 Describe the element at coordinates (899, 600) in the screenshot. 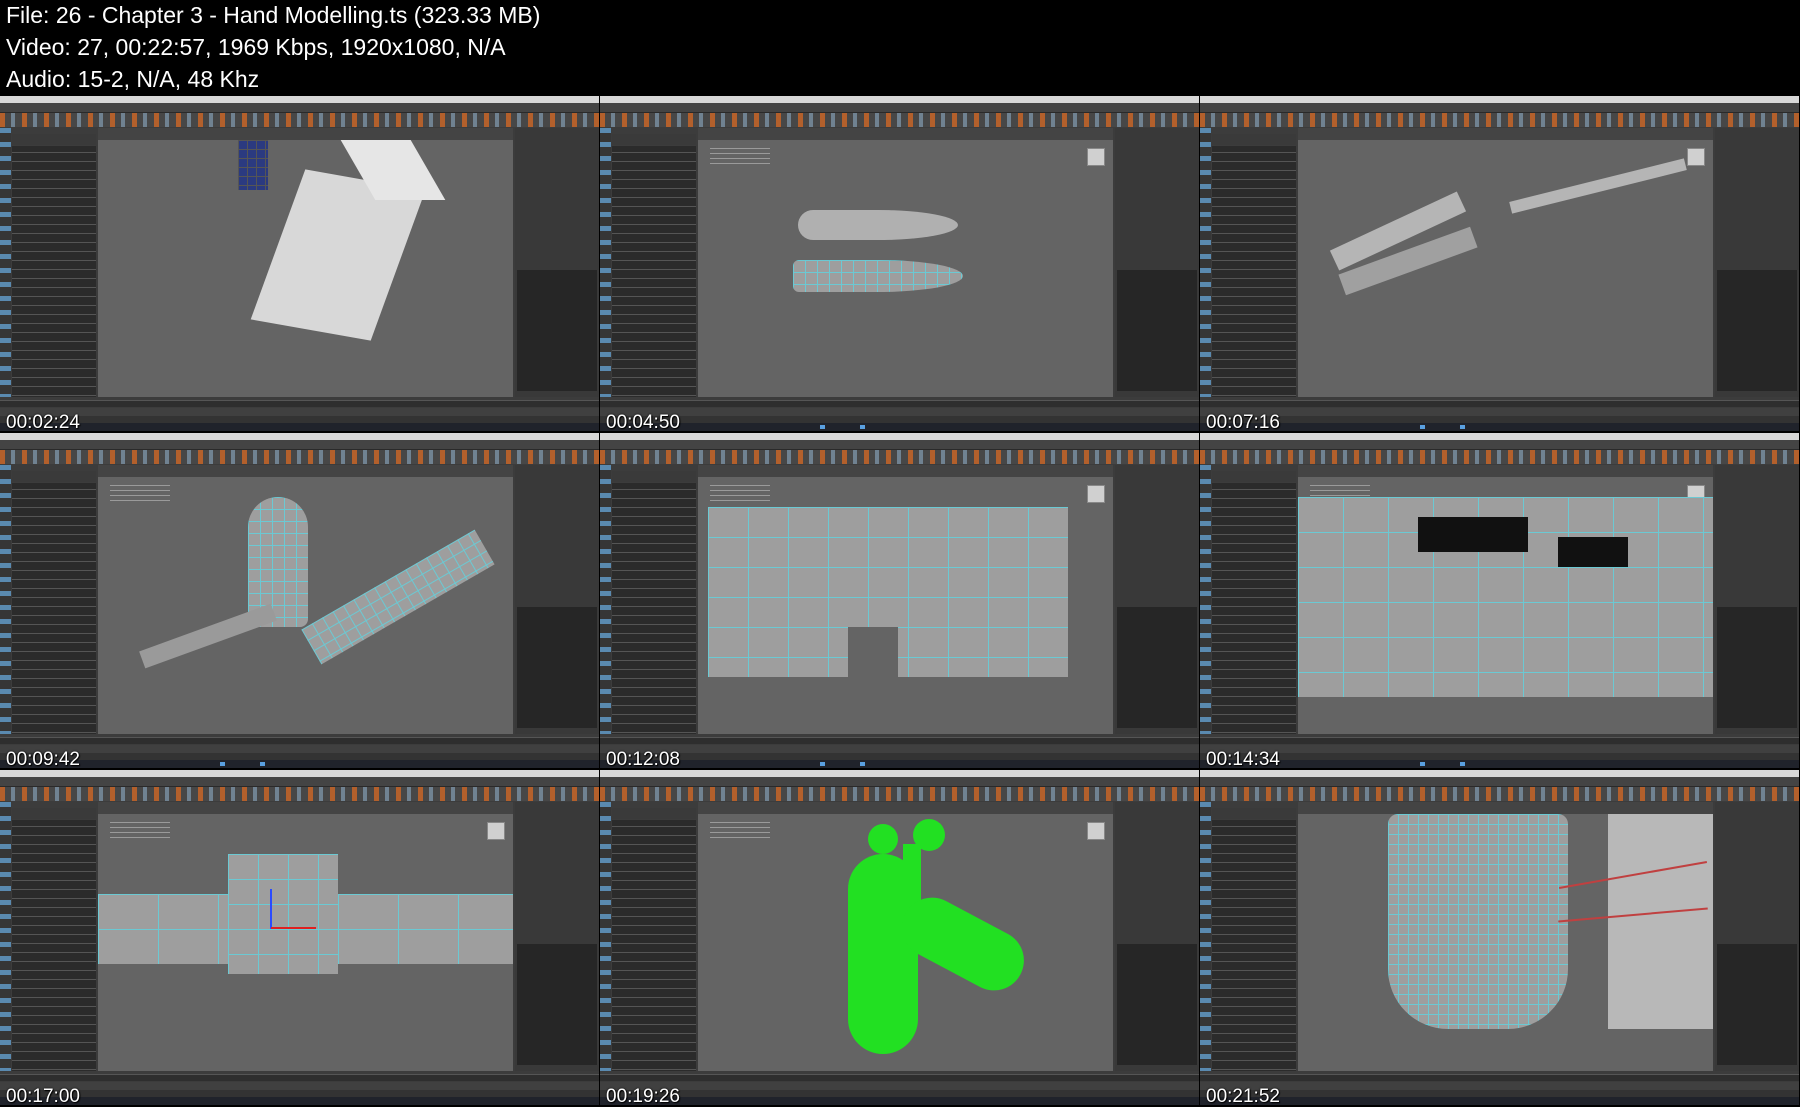

I see `thumbnail-5: 00:12:08` at that location.